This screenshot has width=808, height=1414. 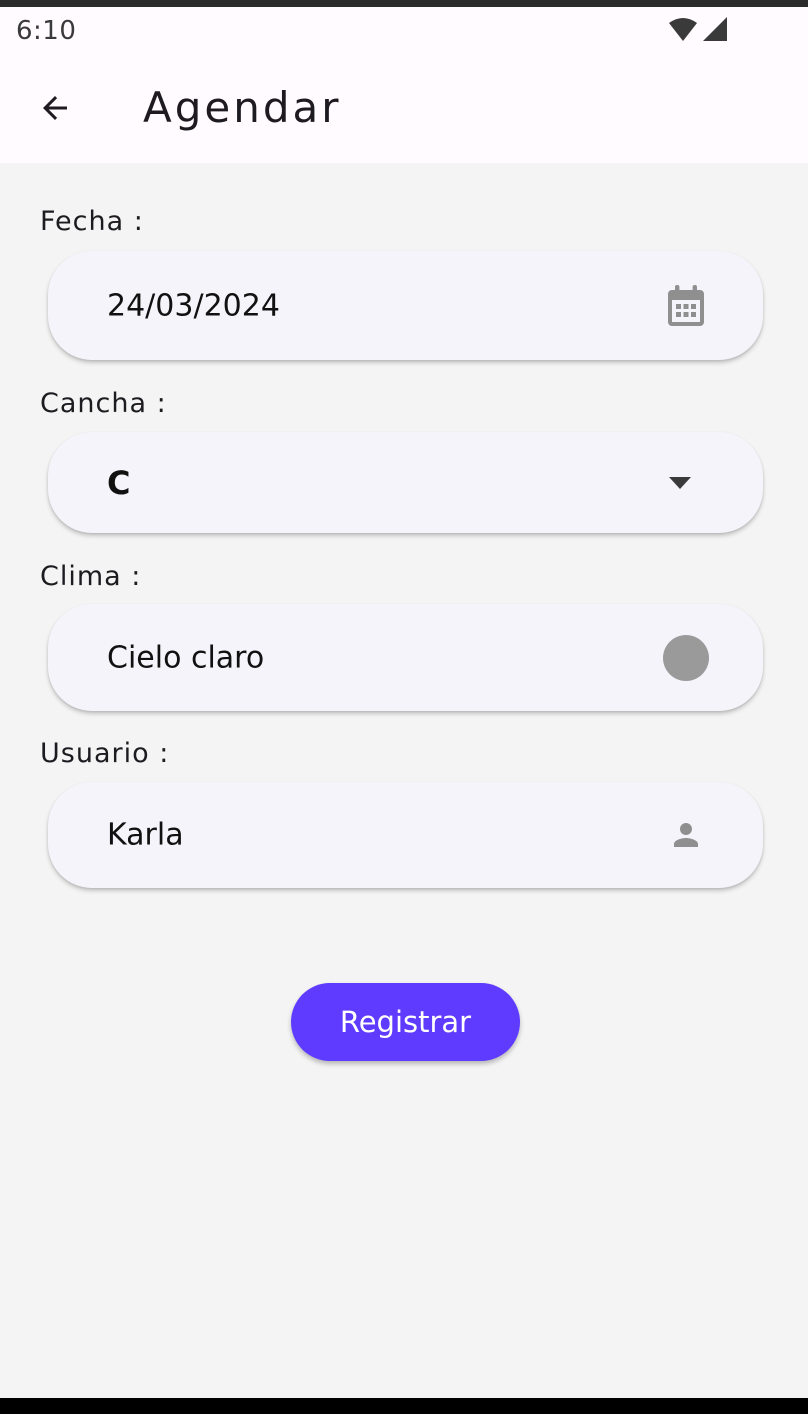 What do you see at coordinates (686, 306) in the screenshot?
I see `calendar-icon` at bounding box center [686, 306].